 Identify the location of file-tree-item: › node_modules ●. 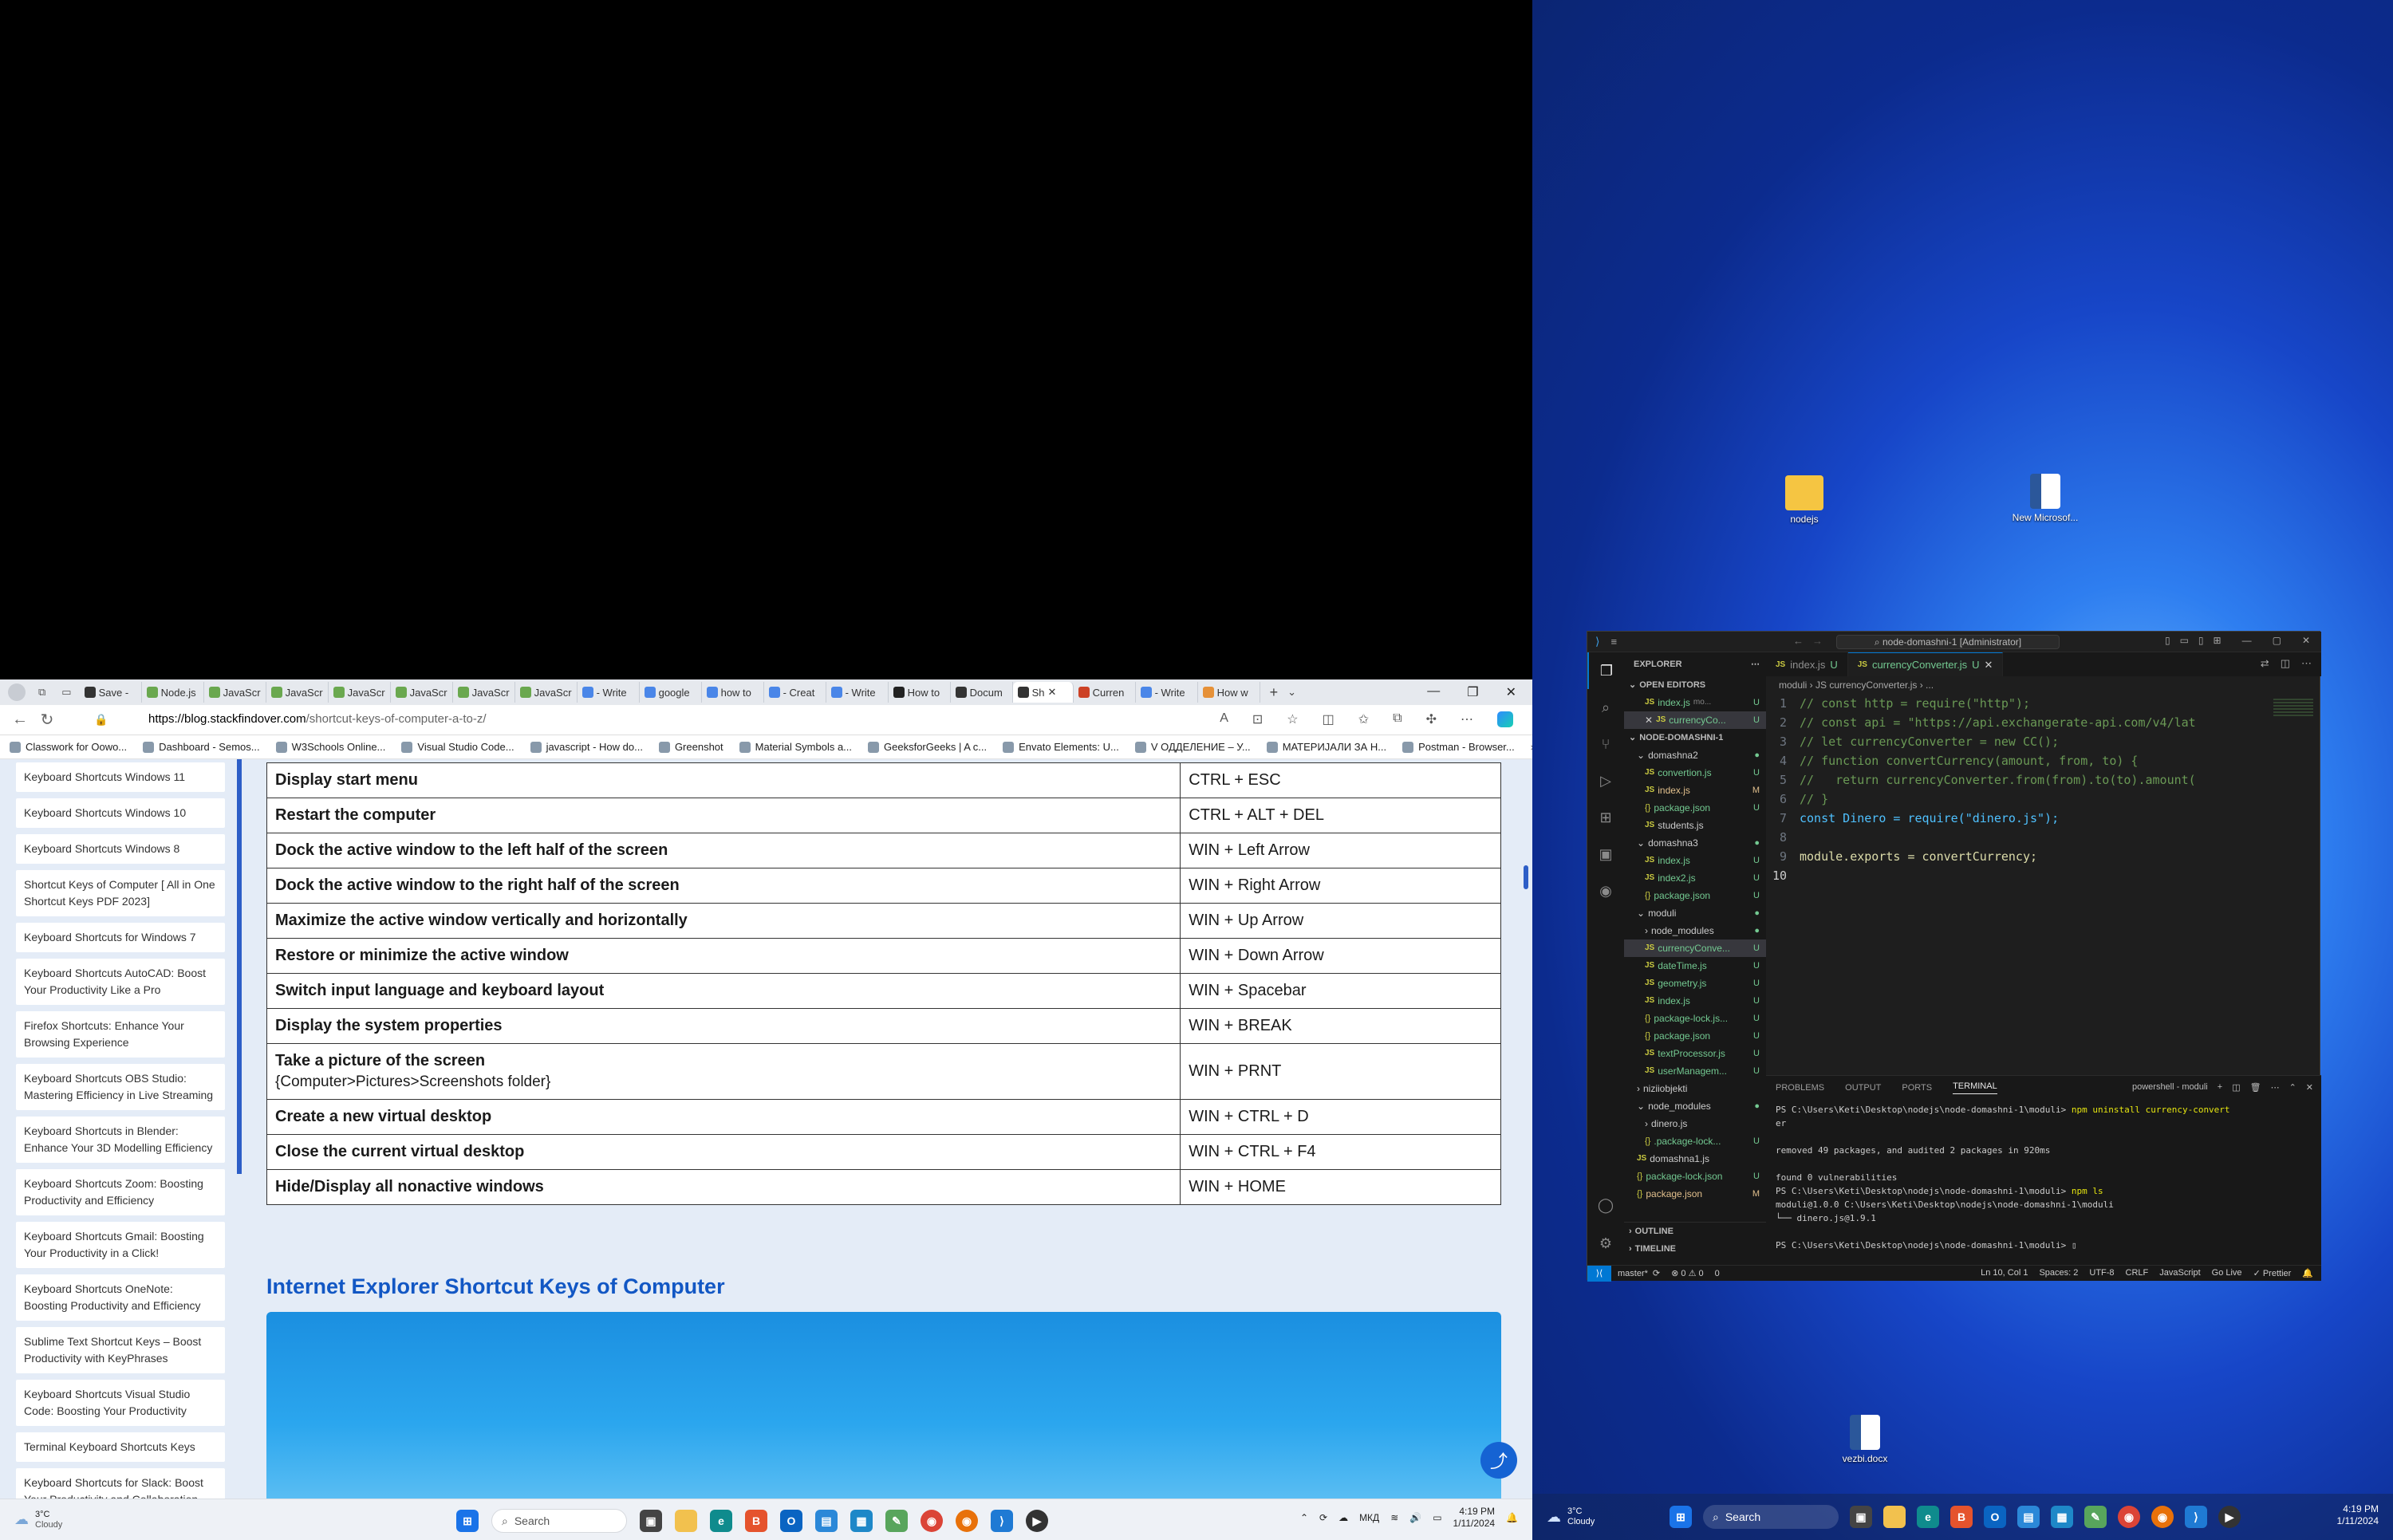
(1695, 931).